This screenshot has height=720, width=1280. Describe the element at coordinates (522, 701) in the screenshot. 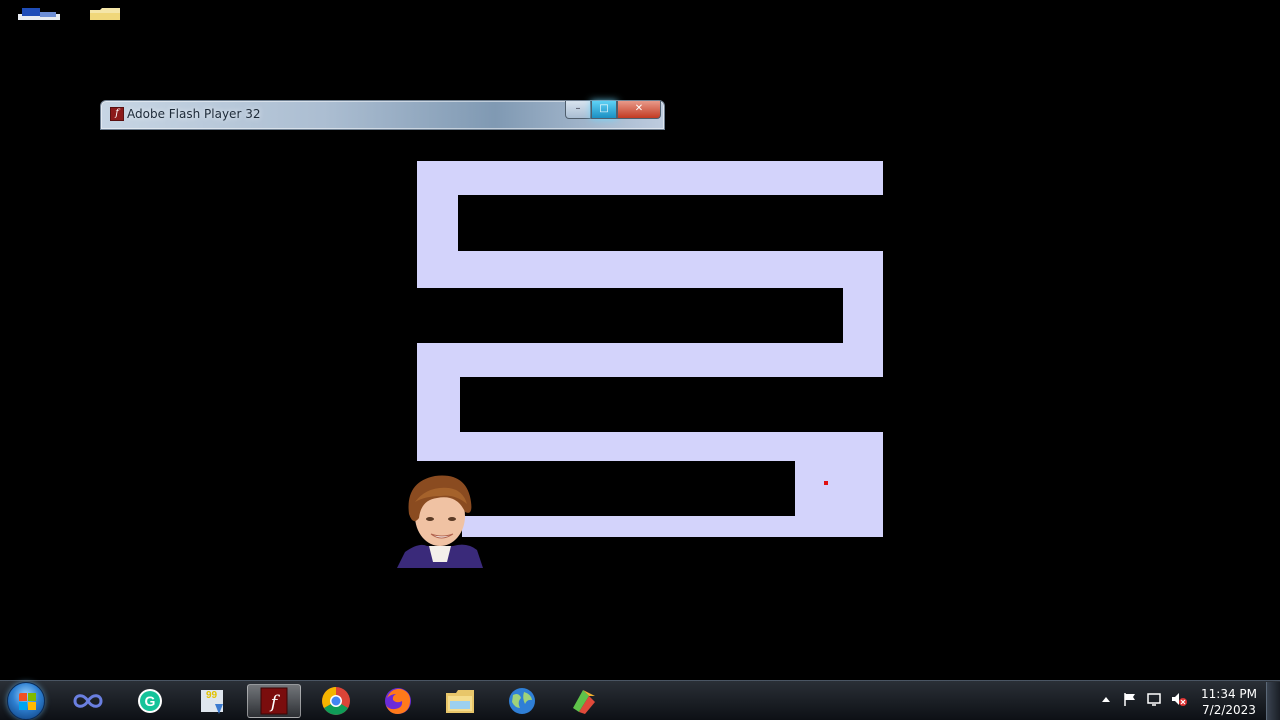

I see `globe-icon` at that location.